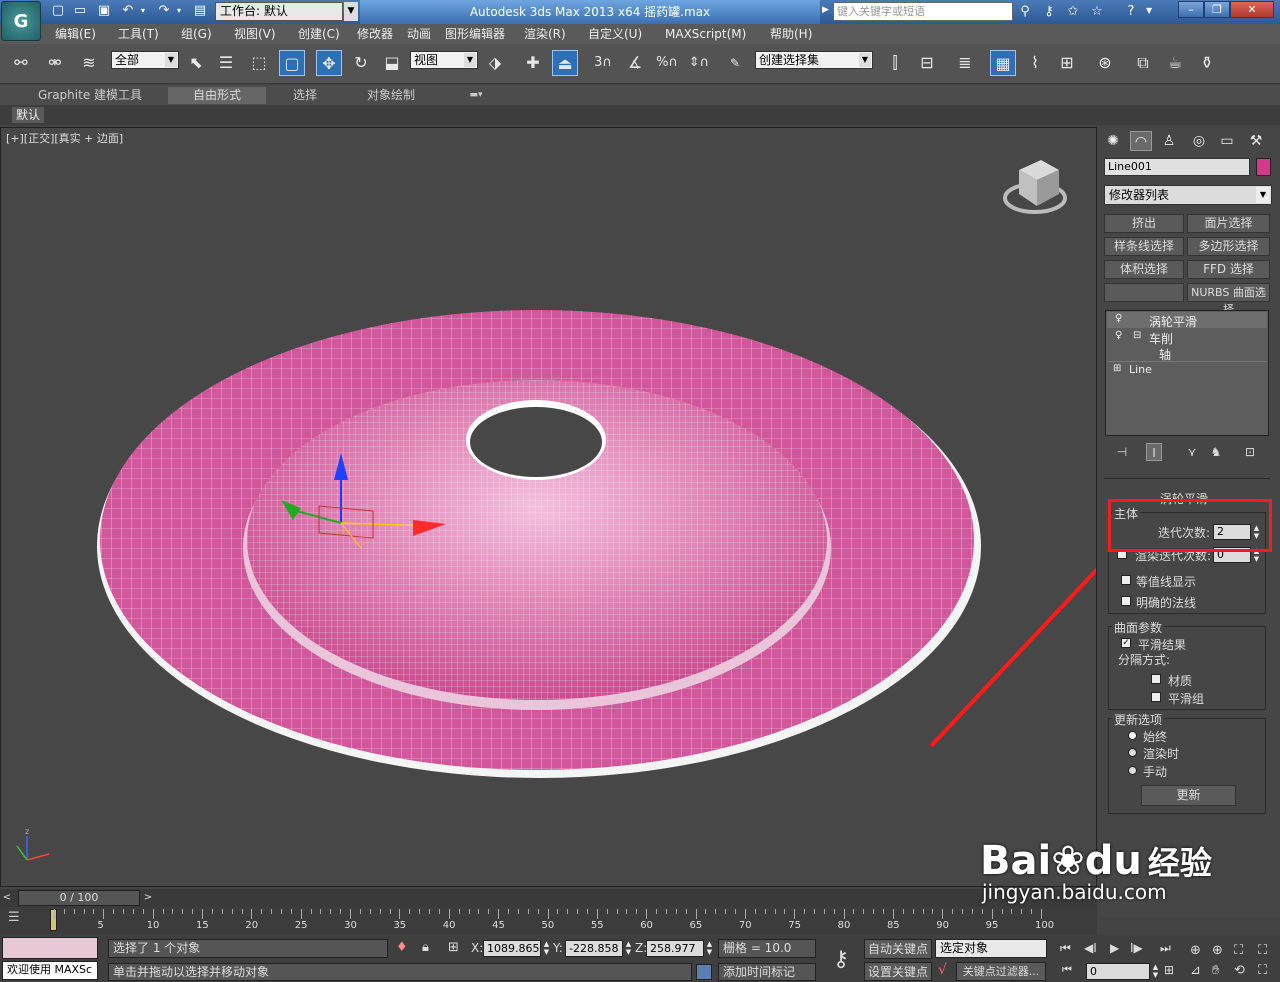 The height and width of the screenshot is (982, 1280). I want to click on redo-dropdown-icon: ▾, so click(179, 11).